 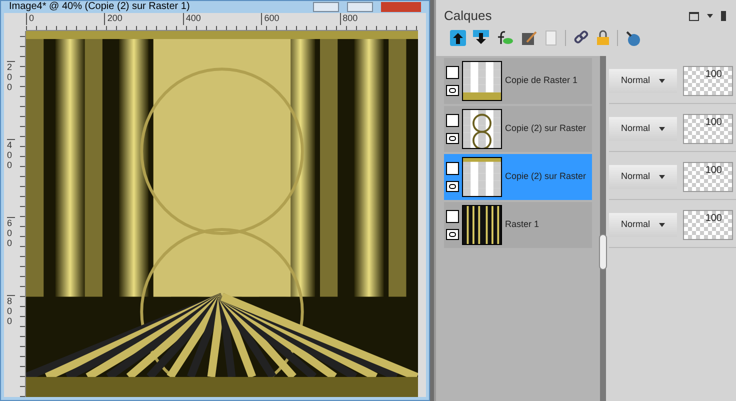 What do you see at coordinates (468, 16) in the screenshot?
I see `panel-title: Calques` at bounding box center [468, 16].